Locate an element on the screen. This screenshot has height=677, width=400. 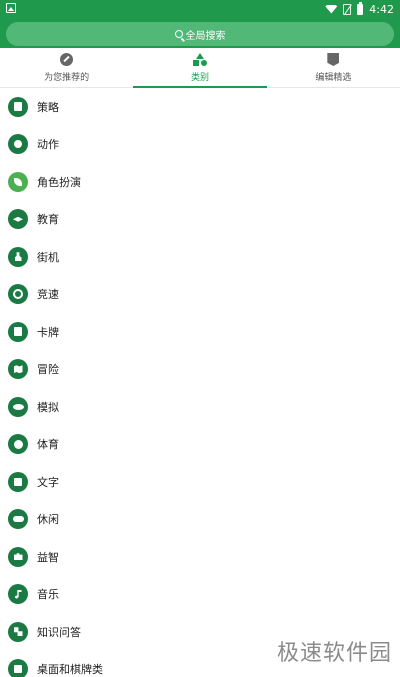
category-label: 策略 is located at coordinates (48, 107).